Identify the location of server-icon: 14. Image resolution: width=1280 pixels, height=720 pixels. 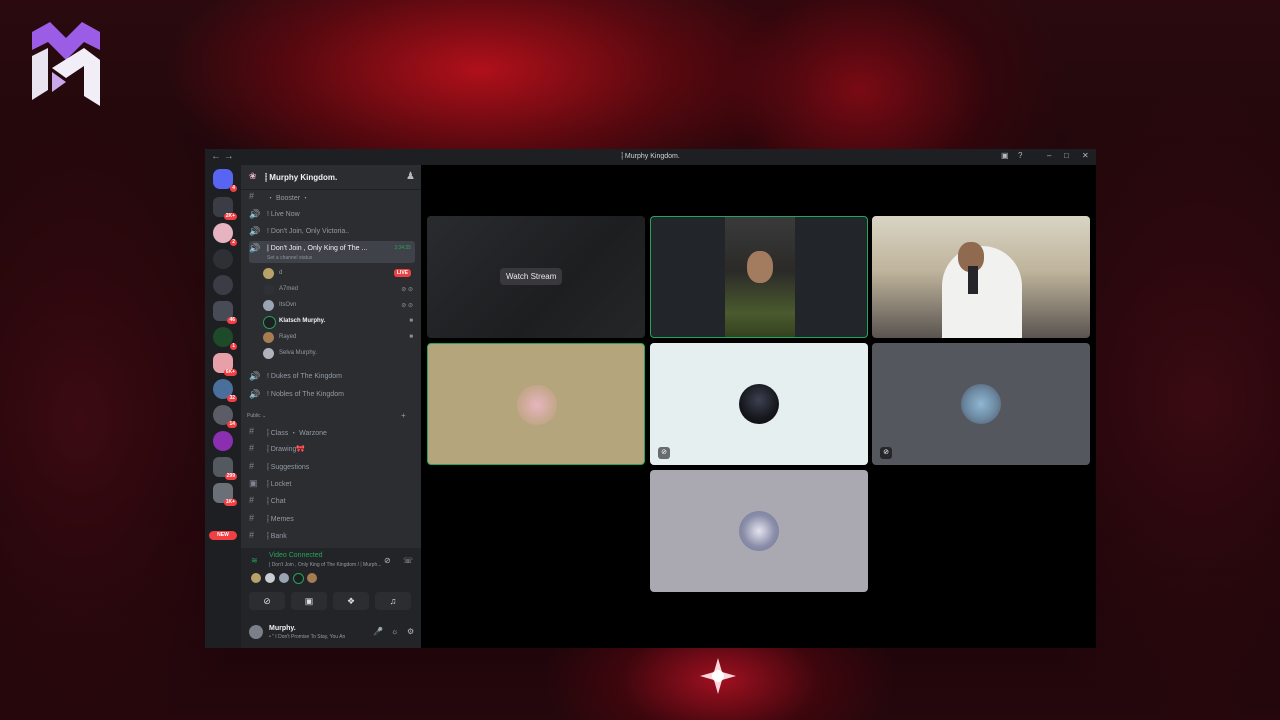
(225, 416).